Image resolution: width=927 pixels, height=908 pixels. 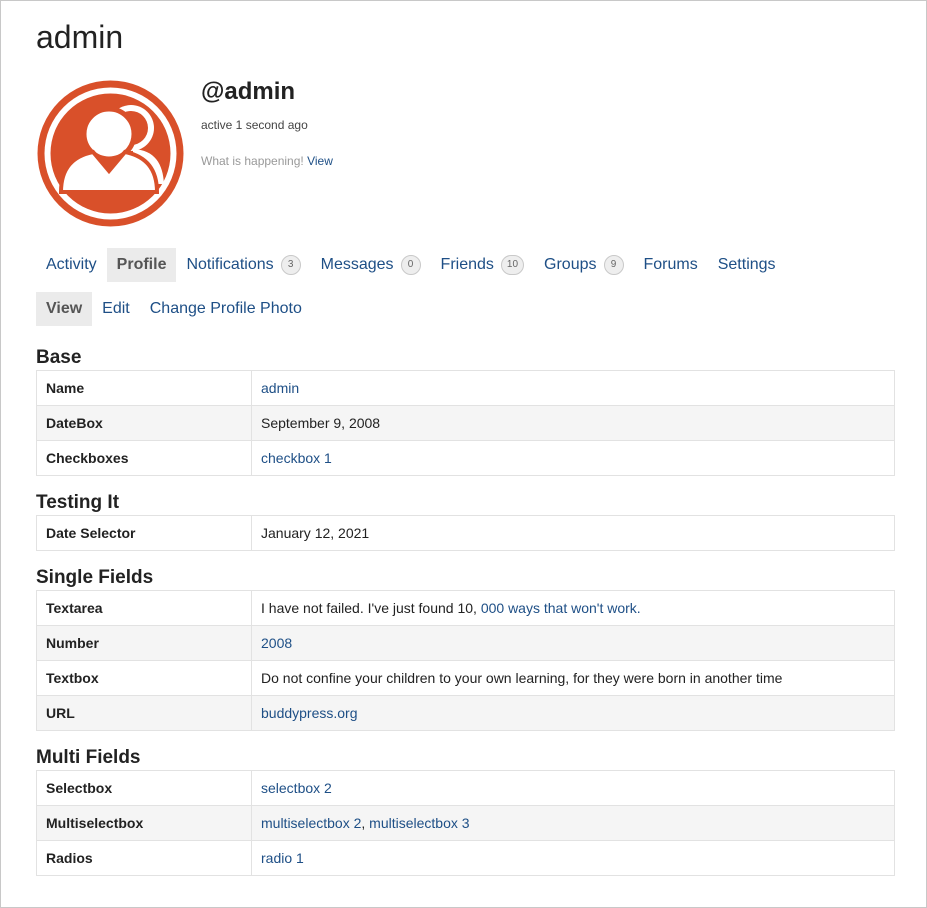 What do you see at coordinates (573, 423) in the screenshot?
I see `field-value: September 9, 2008` at bounding box center [573, 423].